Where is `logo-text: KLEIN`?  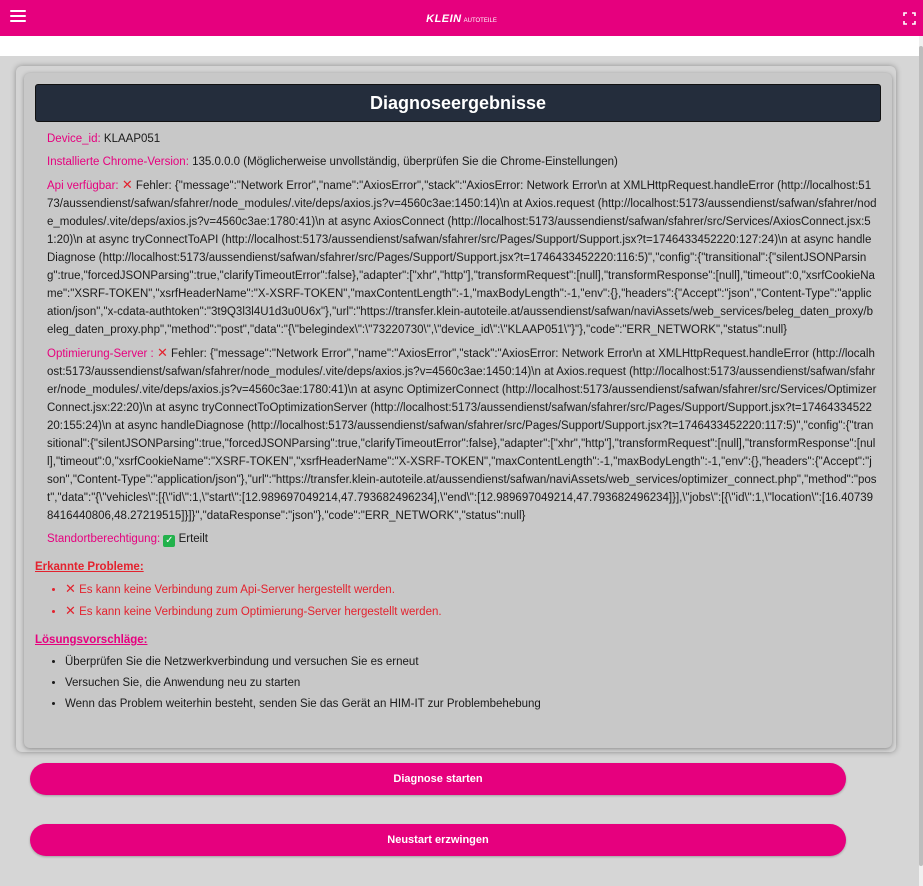
logo-text: KLEIN is located at coordinates (444, 19).